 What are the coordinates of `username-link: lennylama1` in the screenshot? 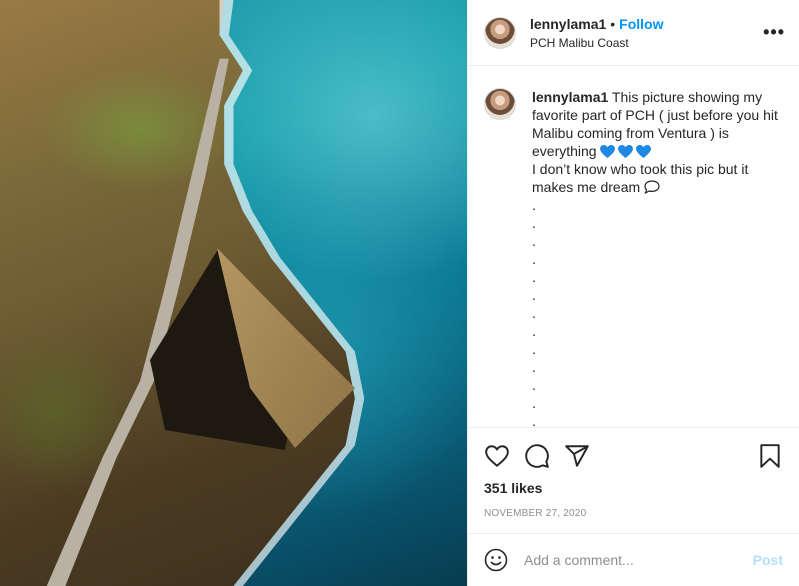 It's located at (568, 24).